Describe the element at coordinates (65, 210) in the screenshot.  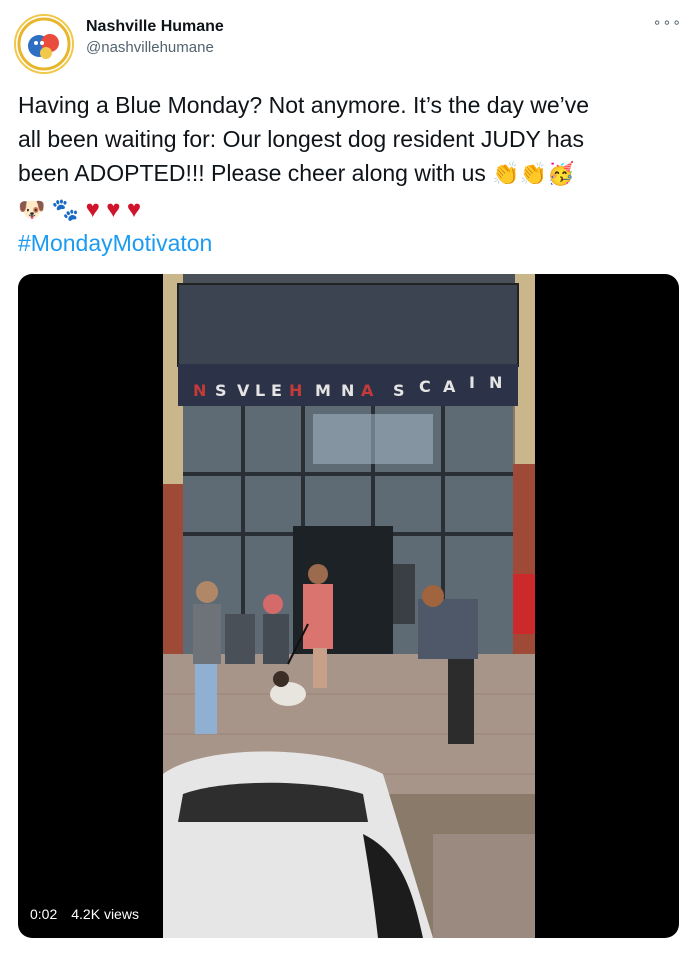
I see `paw-prints-icon: 🐾` at that location.